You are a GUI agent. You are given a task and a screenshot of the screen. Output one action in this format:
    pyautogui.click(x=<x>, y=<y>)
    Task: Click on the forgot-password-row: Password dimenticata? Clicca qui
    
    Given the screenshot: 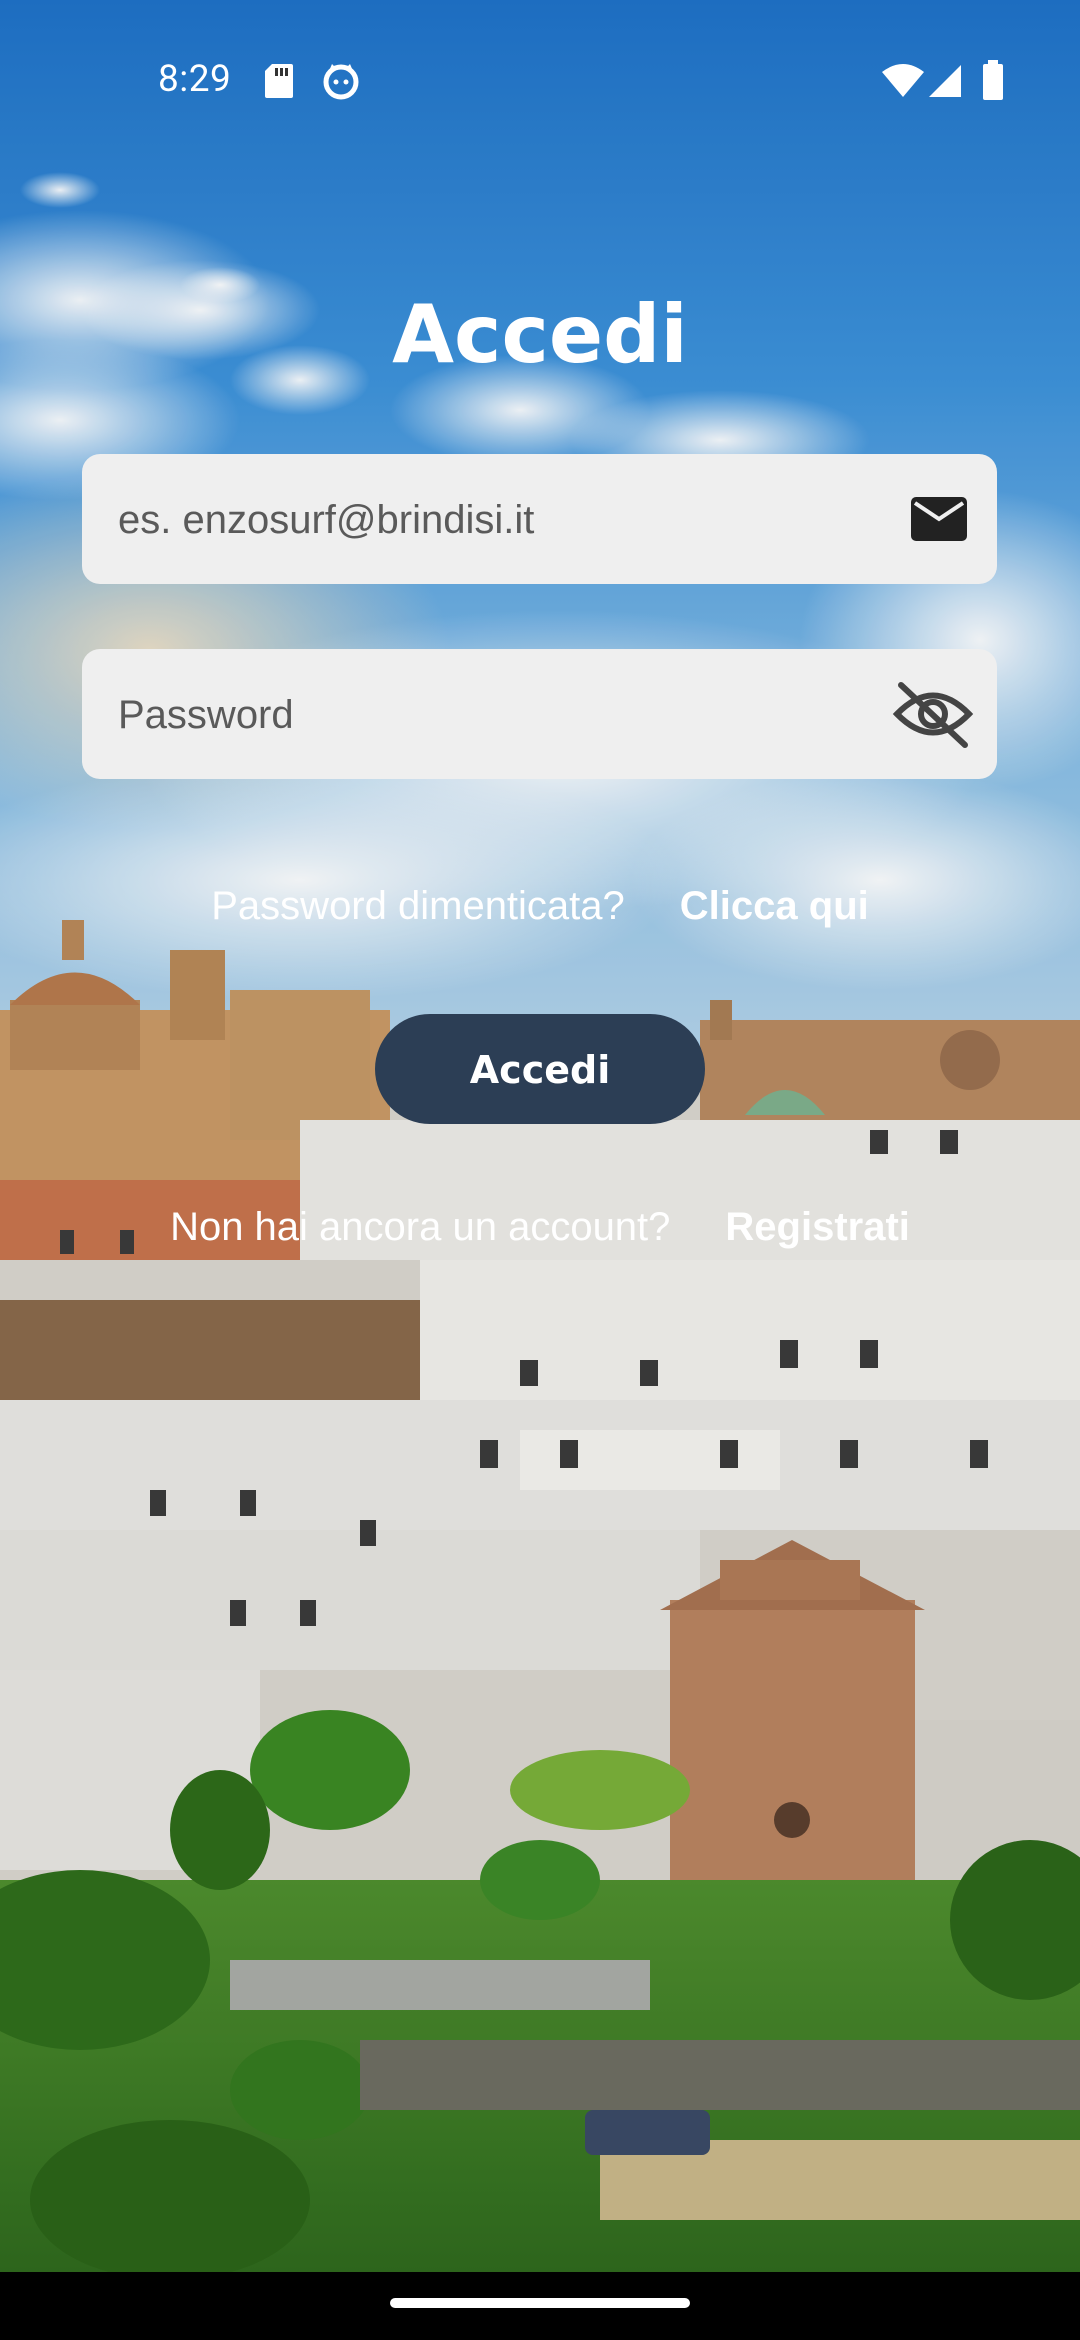 What is the action you would take?
    pyautogui.click(x=540, y=906)
    